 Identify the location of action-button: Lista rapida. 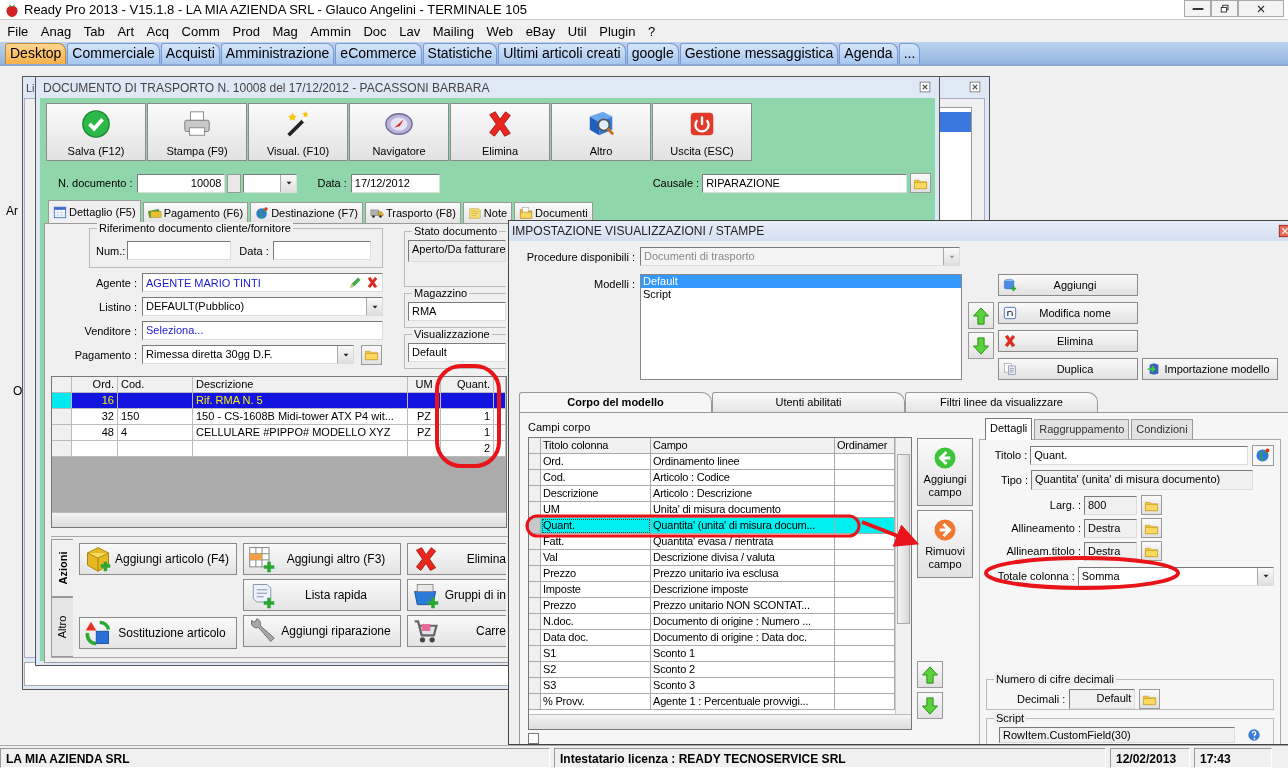
(322, 595).